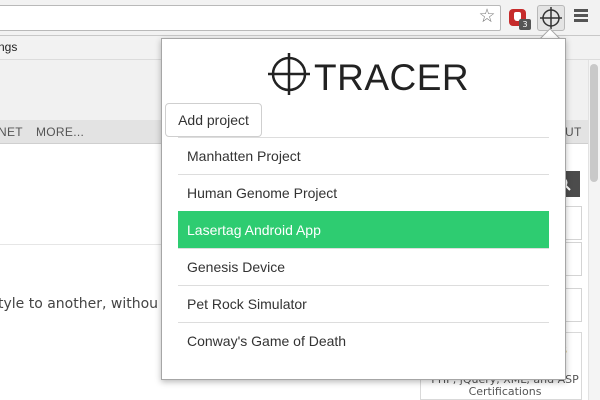  I want to click on add-project-button: Add project, so click(213, 120).